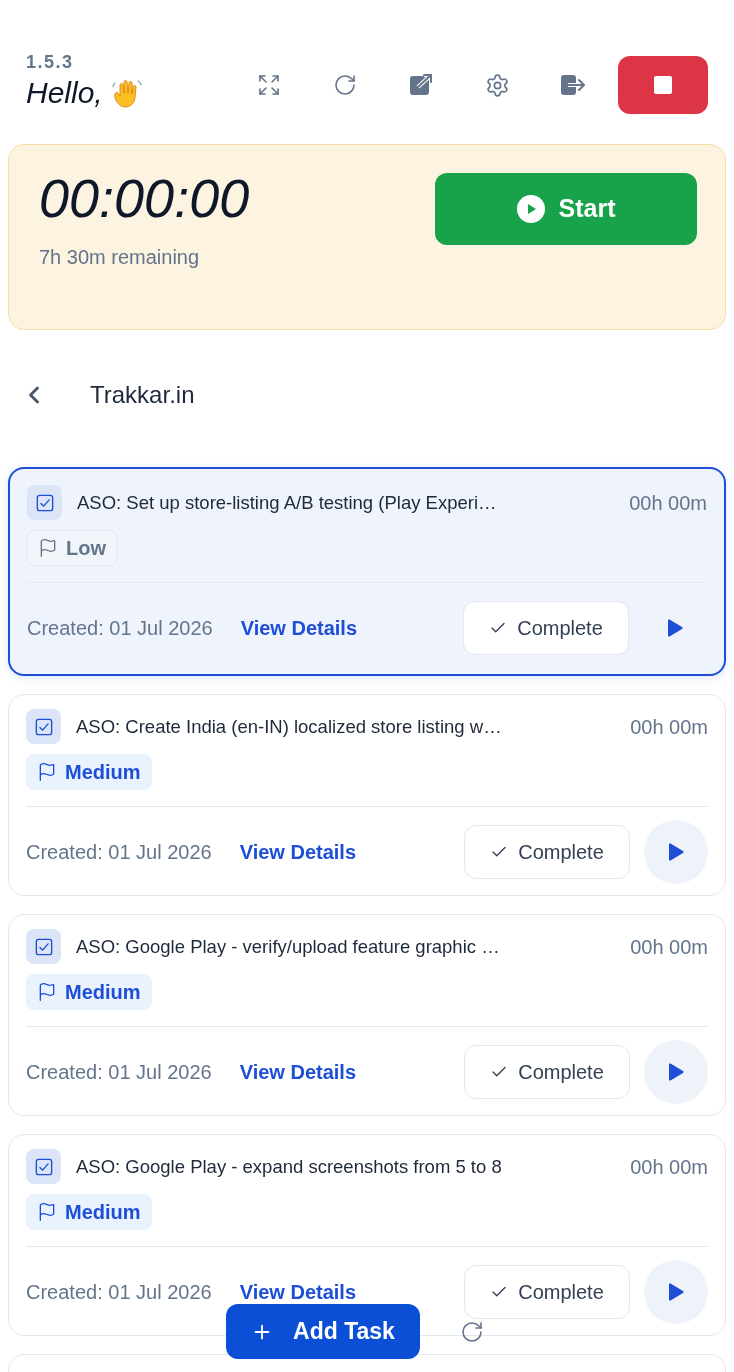  Describe the element at coordinates (367, 1015) in the screenshot. I see `task-card: ASO: Google Play - verify/upload feature graphic … 00h 00m Medium Created: 01 Jul 2026 View Details Complete` at that location.